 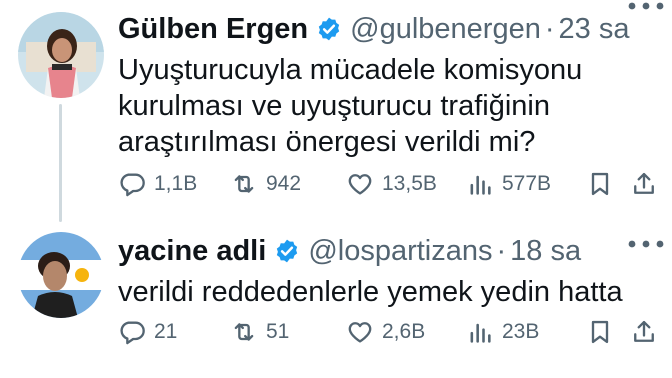 What do you see at coordinates (213, 29) in the screenshot?
I see `author-name: Gülben Ergen` at bounding box center [213, 29].